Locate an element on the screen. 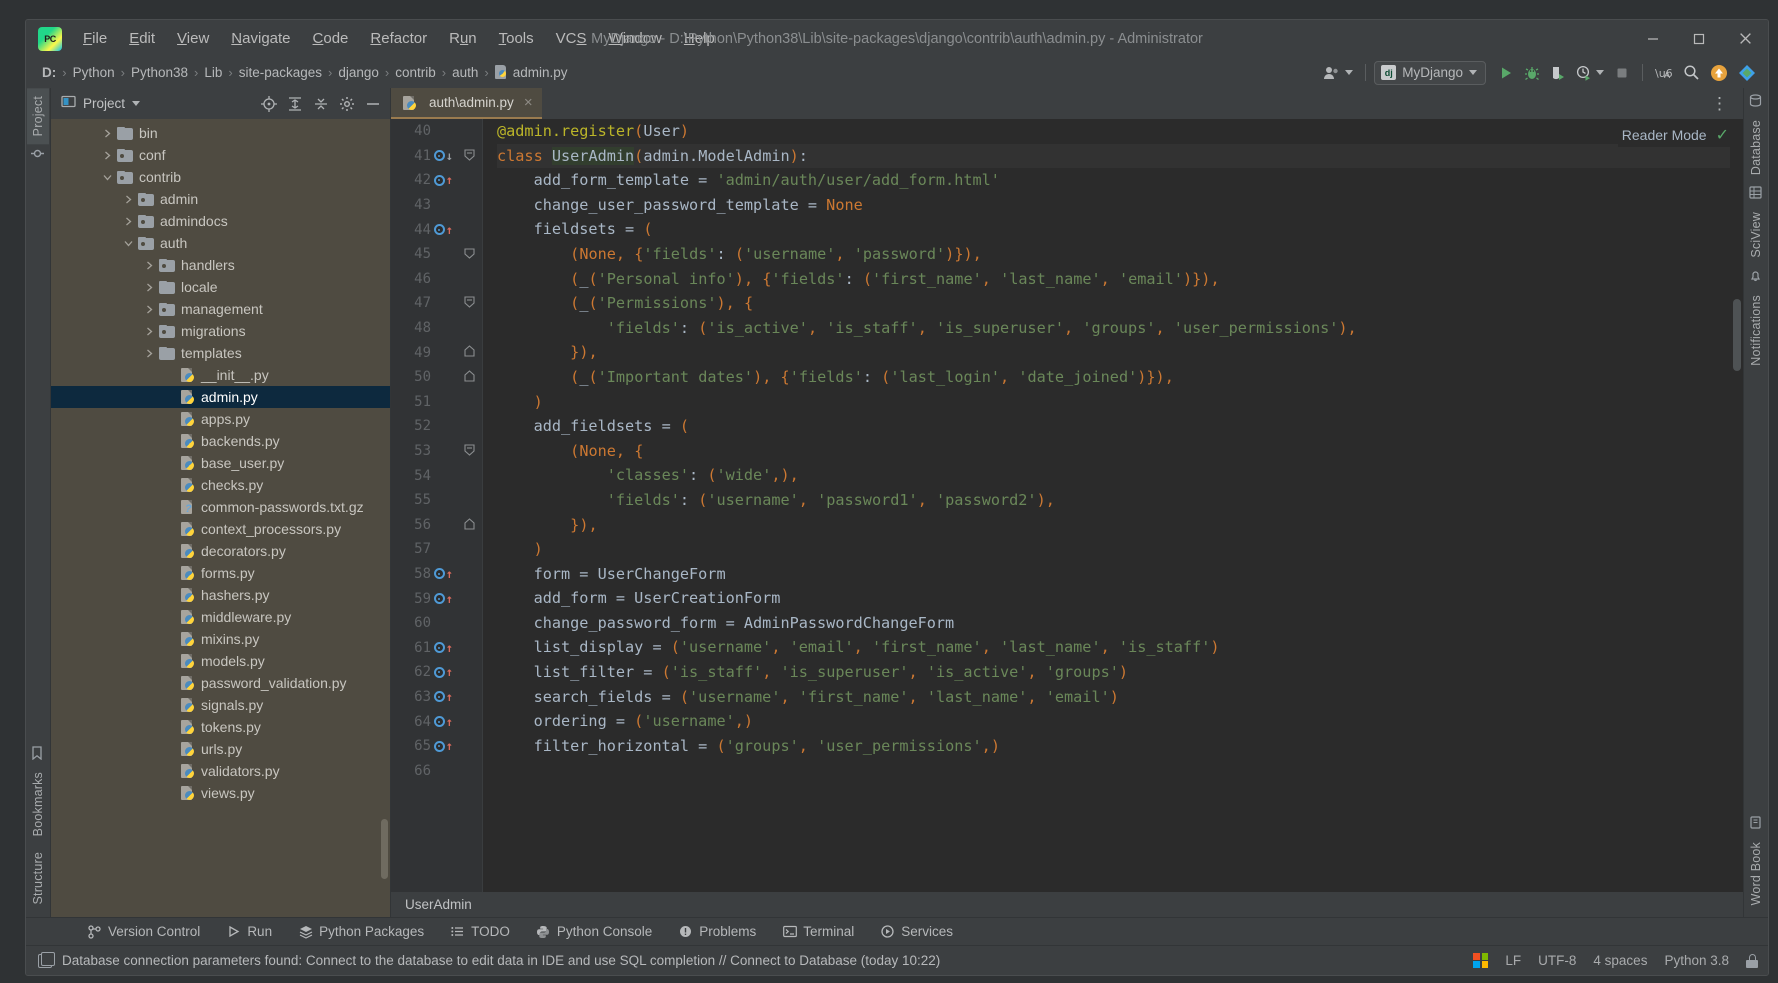  gutter-line: 50 is located at coordinates (424, 377).